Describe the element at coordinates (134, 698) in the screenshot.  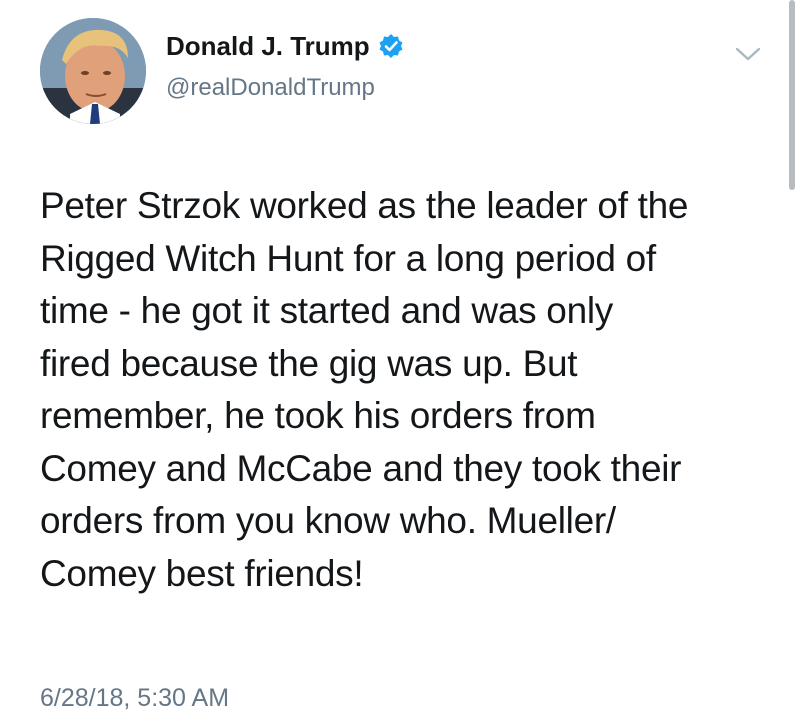
I see `tweet-timestamp: 6/28/18, 5:30 AM` at that location.